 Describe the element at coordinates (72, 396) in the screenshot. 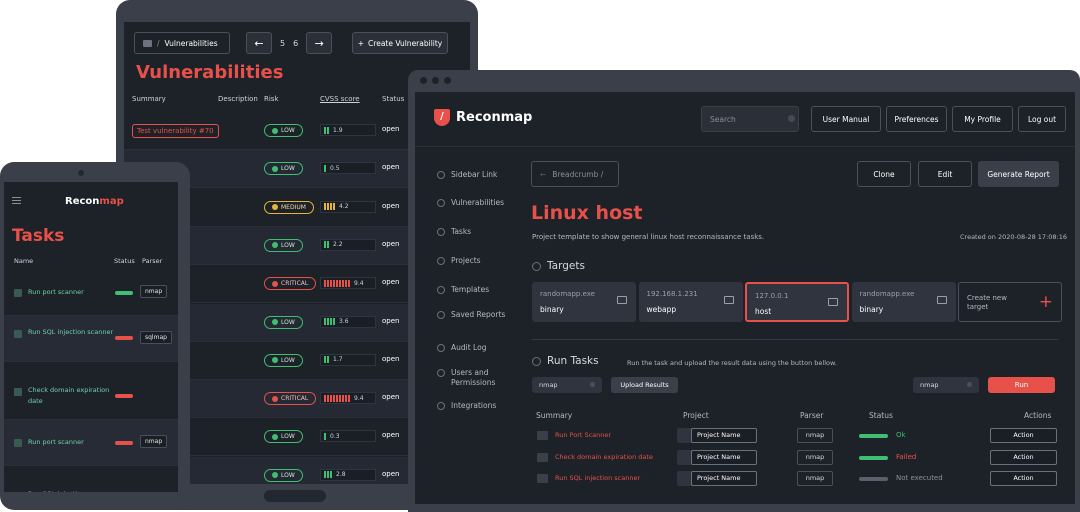

I see `task-name: Check domain expiration date` at that location.